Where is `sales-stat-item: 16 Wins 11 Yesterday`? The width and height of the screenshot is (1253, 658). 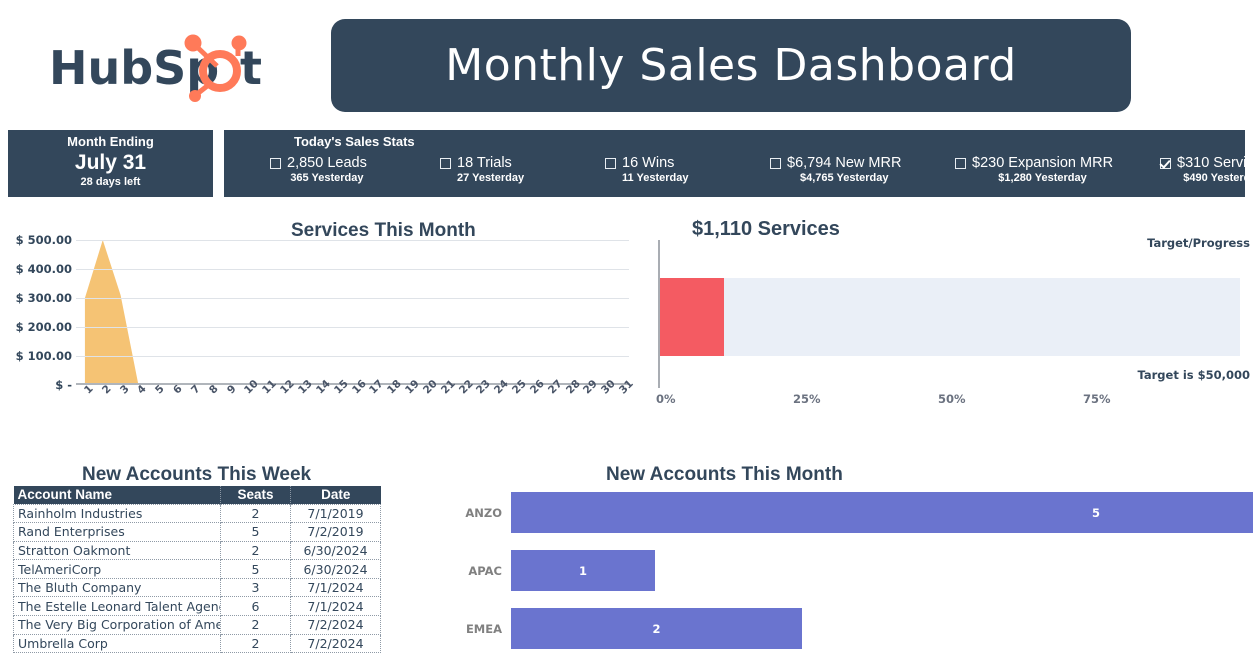
sales-stat-item: 16 Wins 11 Yesterday is located at coordinates (646, 169).